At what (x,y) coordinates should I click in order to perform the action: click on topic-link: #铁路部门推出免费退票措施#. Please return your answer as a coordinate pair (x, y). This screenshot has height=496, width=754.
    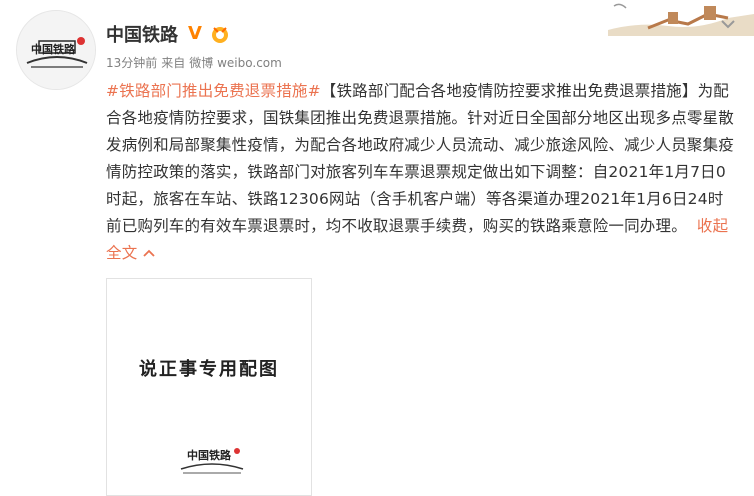
    Looking at the image, I should click on (213, 91).